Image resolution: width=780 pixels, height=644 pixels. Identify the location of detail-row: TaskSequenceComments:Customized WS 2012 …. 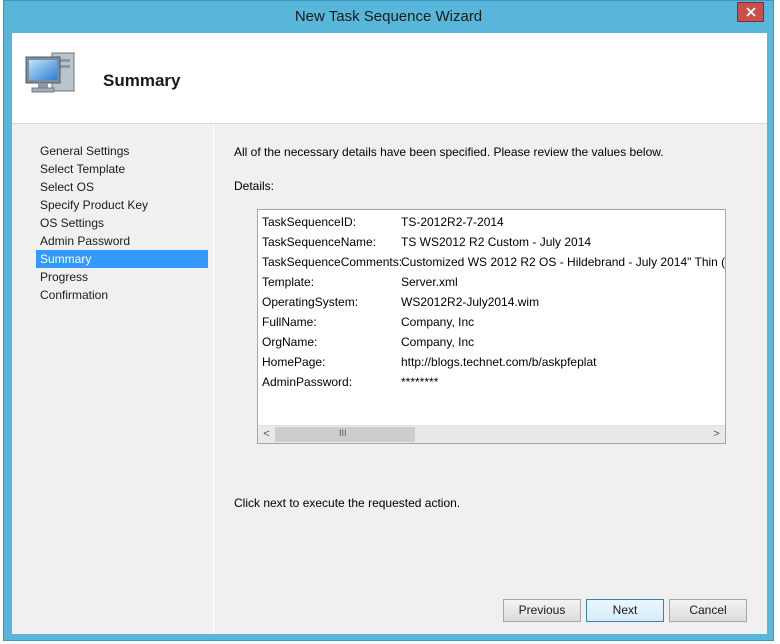
(494, 262).